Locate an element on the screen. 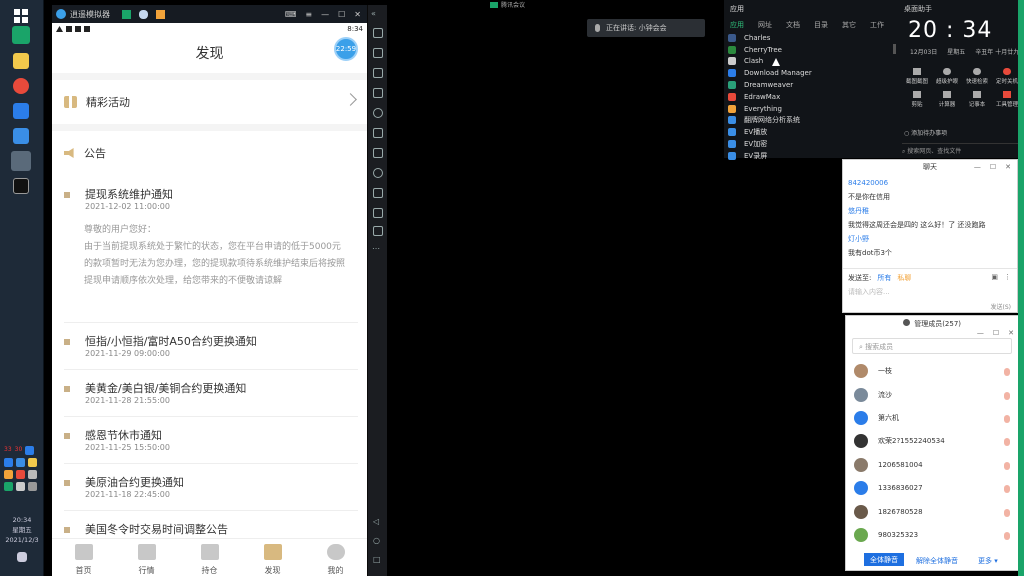  volume-down-icon is located at coordinates (378, 153).